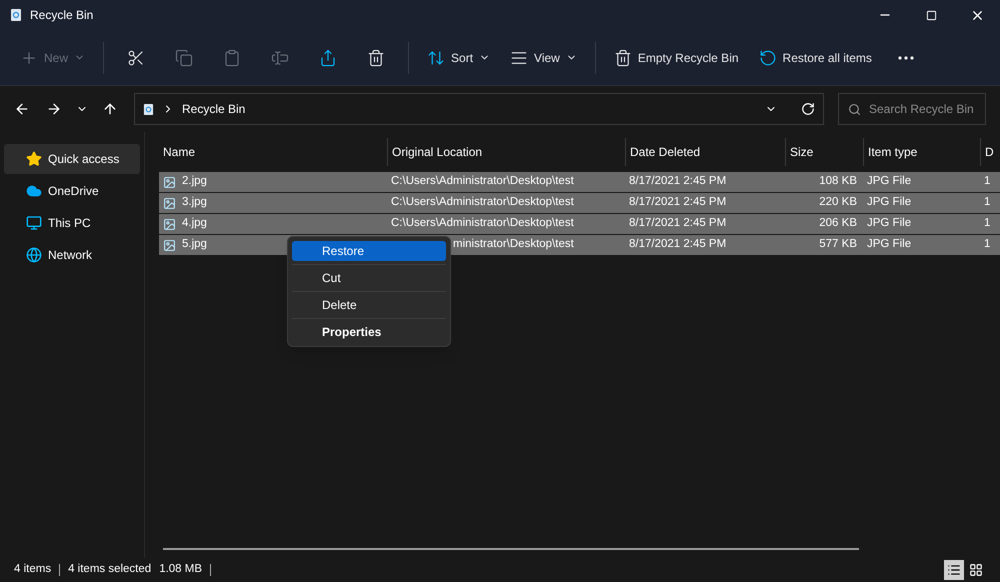 The image size is (1000, 582). I want to click on column-header: Name, so click(179, 152).